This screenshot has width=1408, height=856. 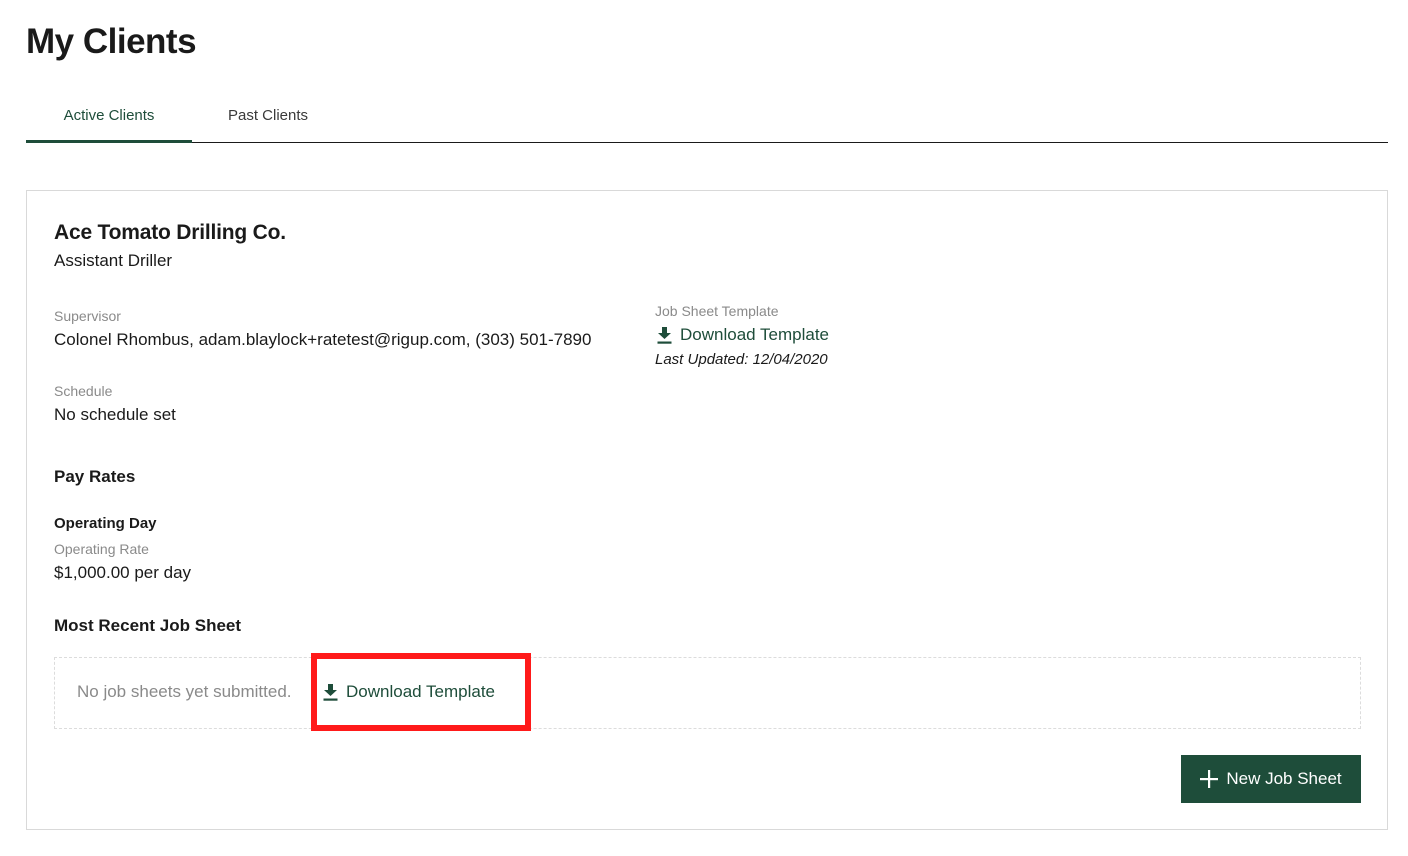 I want to click on supervisor-label: Supervisor, so click(x=87, y=316).